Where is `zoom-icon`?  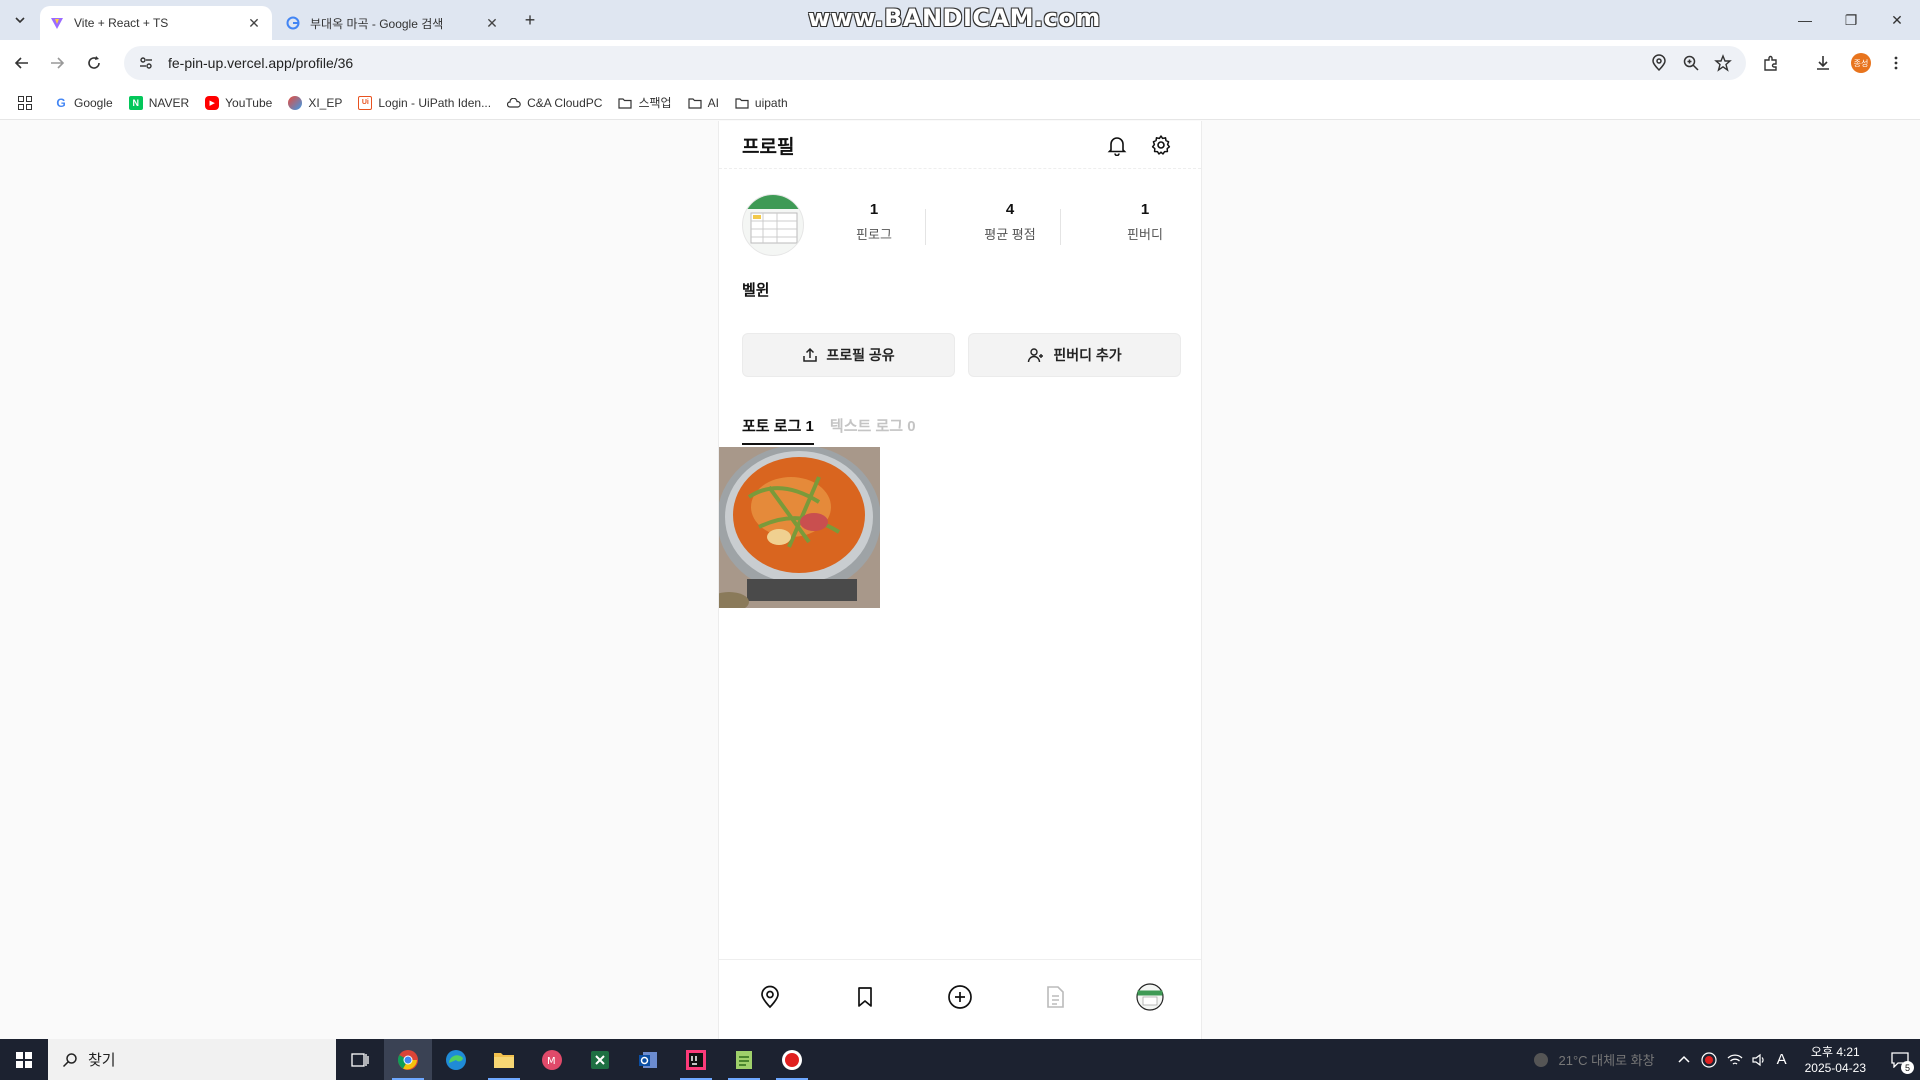 zoom-icon is located at coordinates (1691, 63).